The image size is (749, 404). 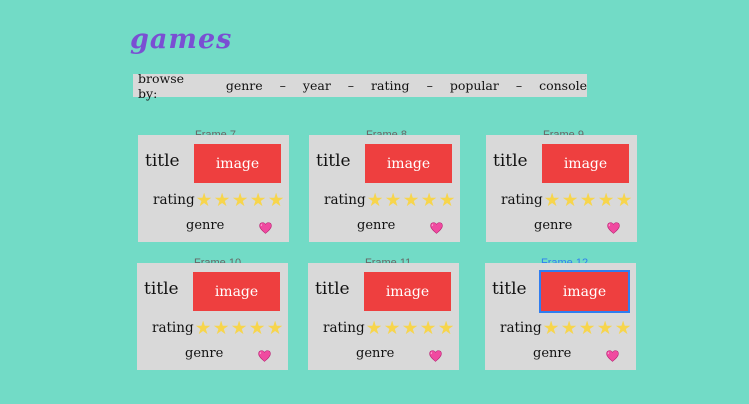 What do you see at coordinates (317, 85) in the screenshot?
I see `browse-year-link: year` at bounding box center [317, 85].